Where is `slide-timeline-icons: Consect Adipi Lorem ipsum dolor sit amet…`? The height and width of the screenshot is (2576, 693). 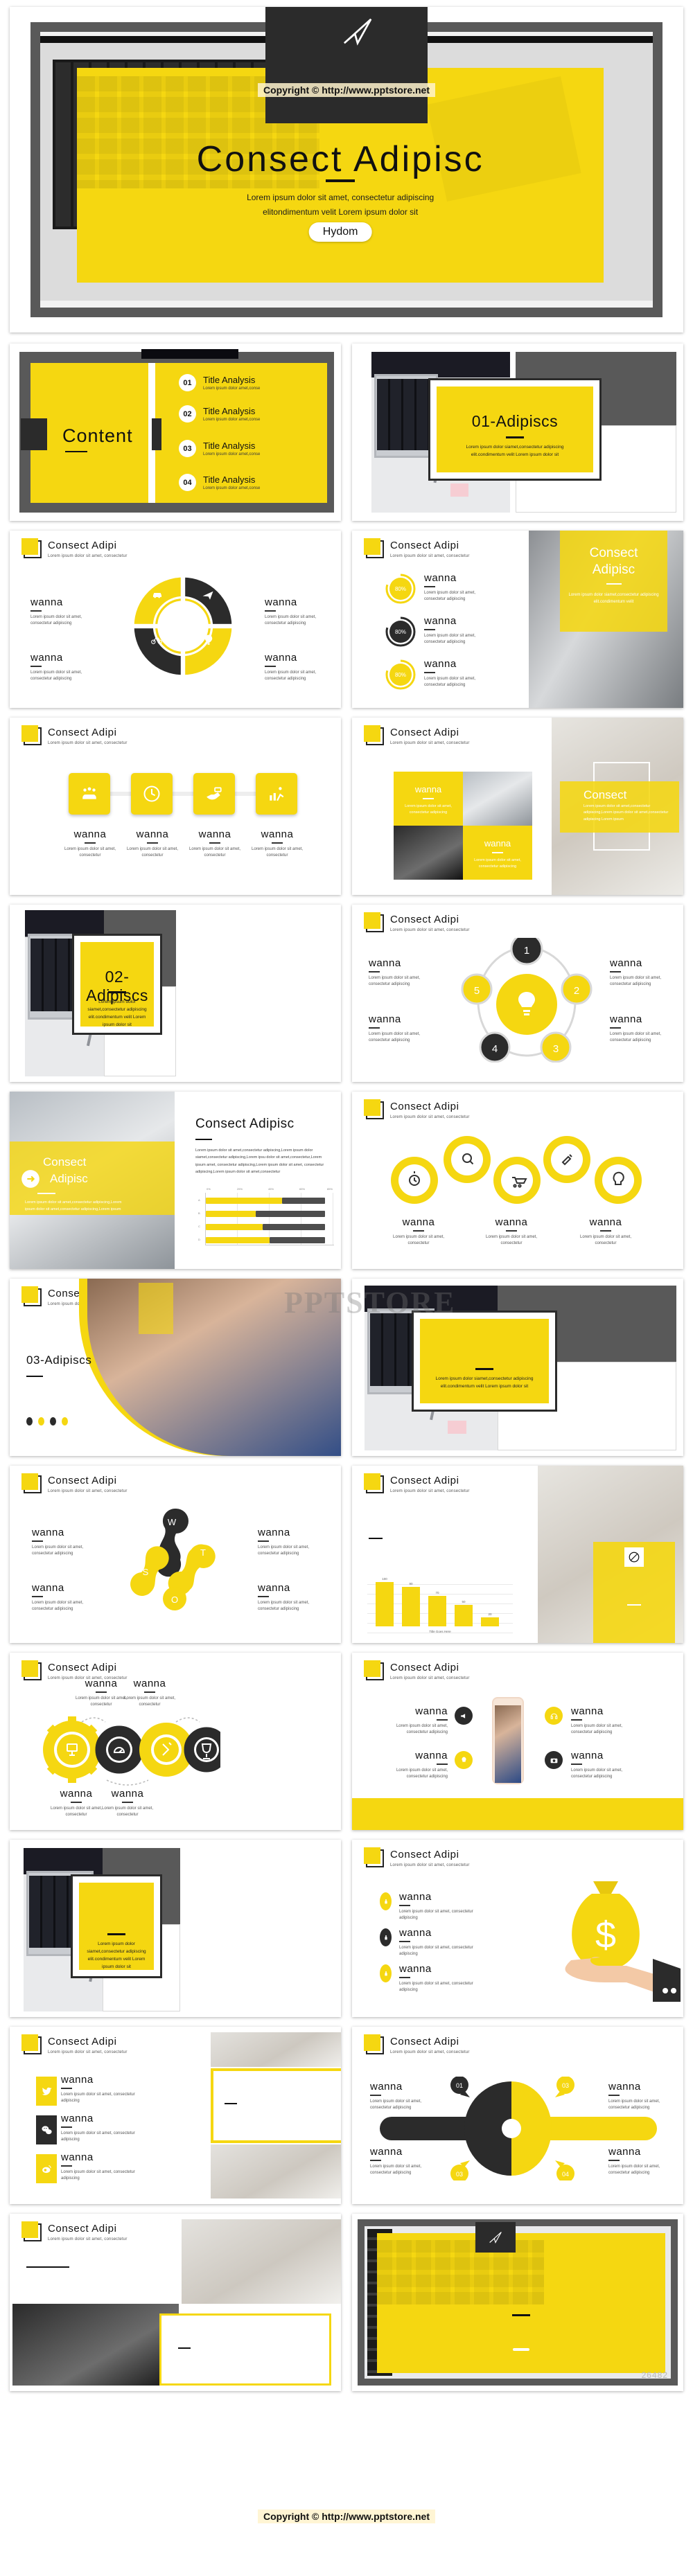 slide-timeline-icons: Consect Adipi Lorem ipsum dolor sit amet… is located at coordinates (175, 806).